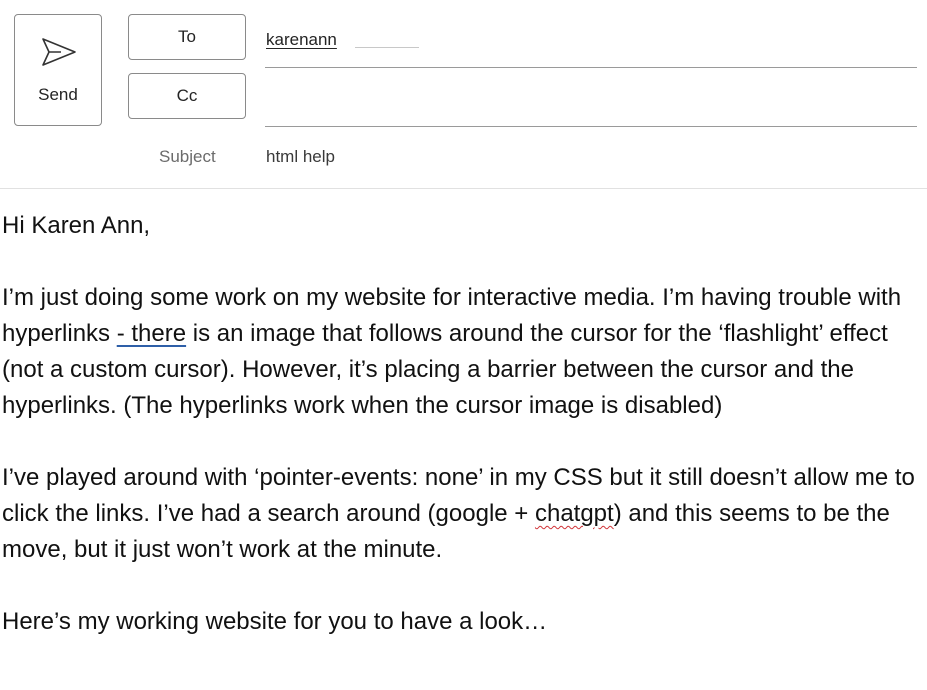 This screenshot has width=927, height=690. What do you see at coordinates (574, 513) in the screenshot?
I see `spellcheck-word: chatgpt` at bounding box center [574, 513].